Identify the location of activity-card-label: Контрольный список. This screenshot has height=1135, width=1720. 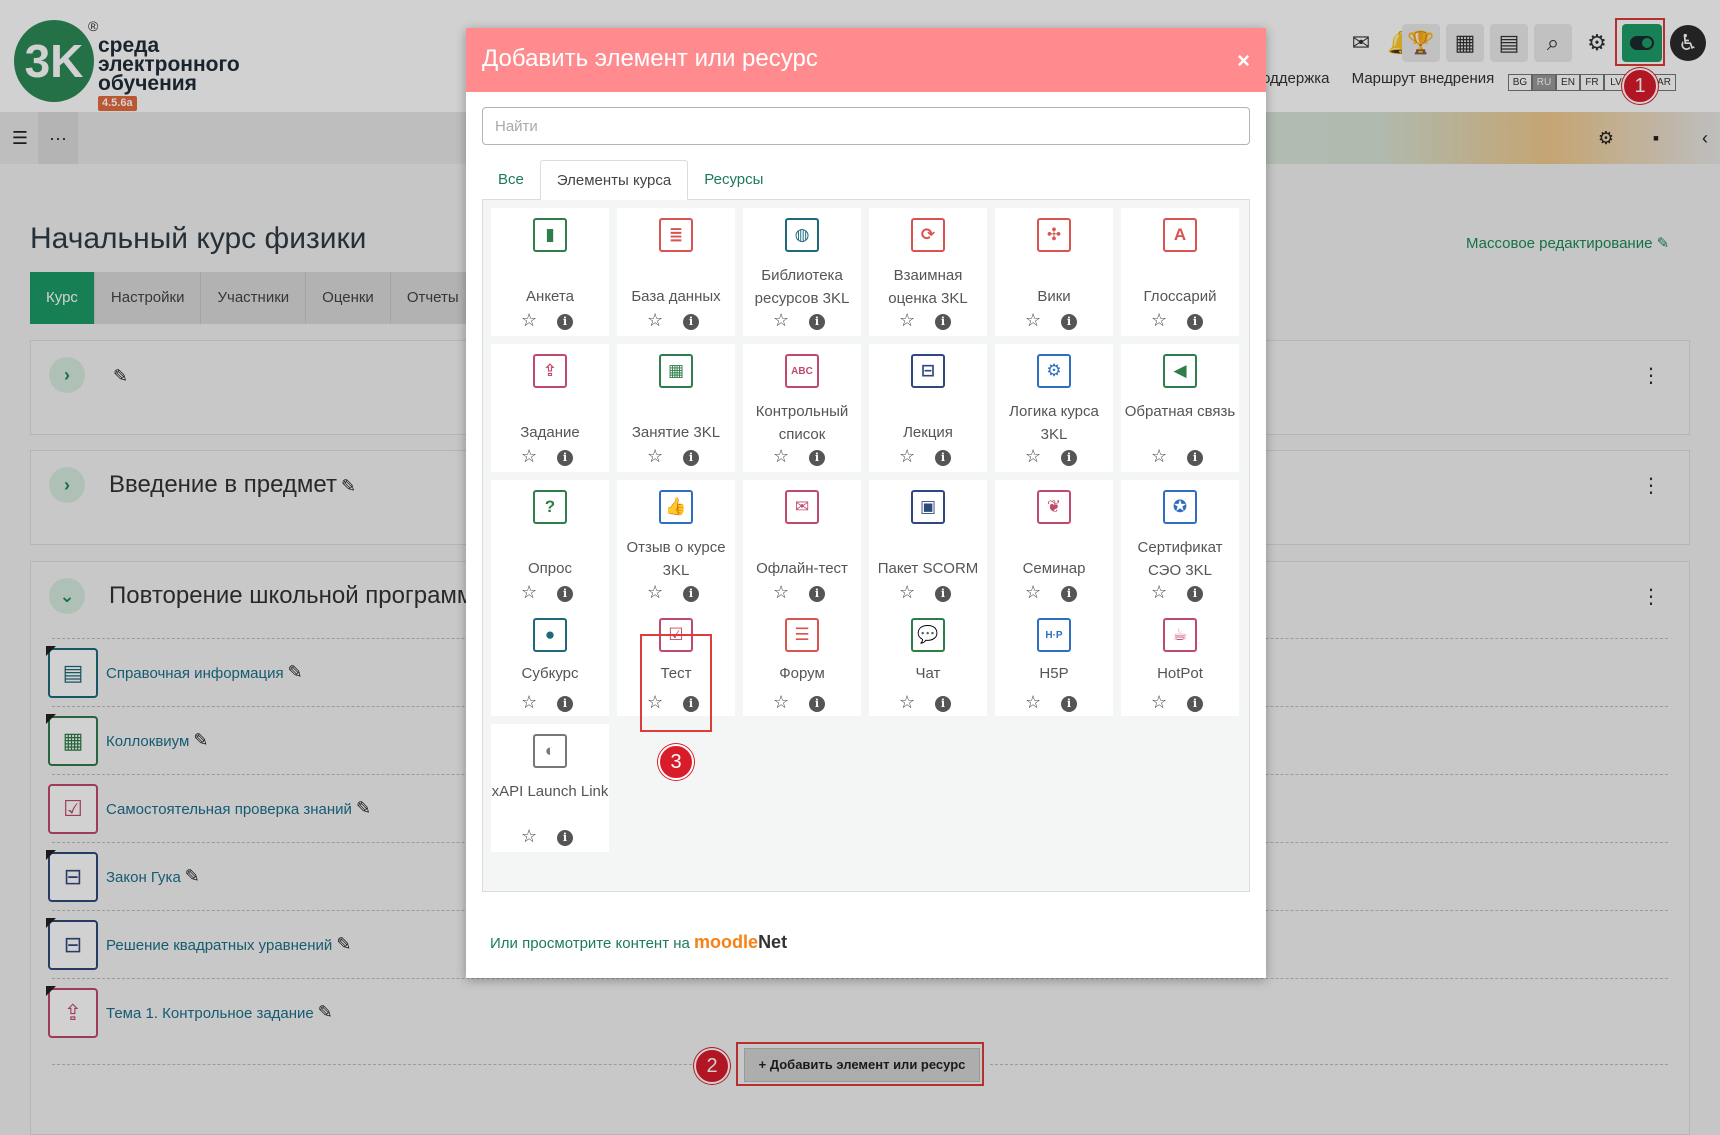
(802, 423).